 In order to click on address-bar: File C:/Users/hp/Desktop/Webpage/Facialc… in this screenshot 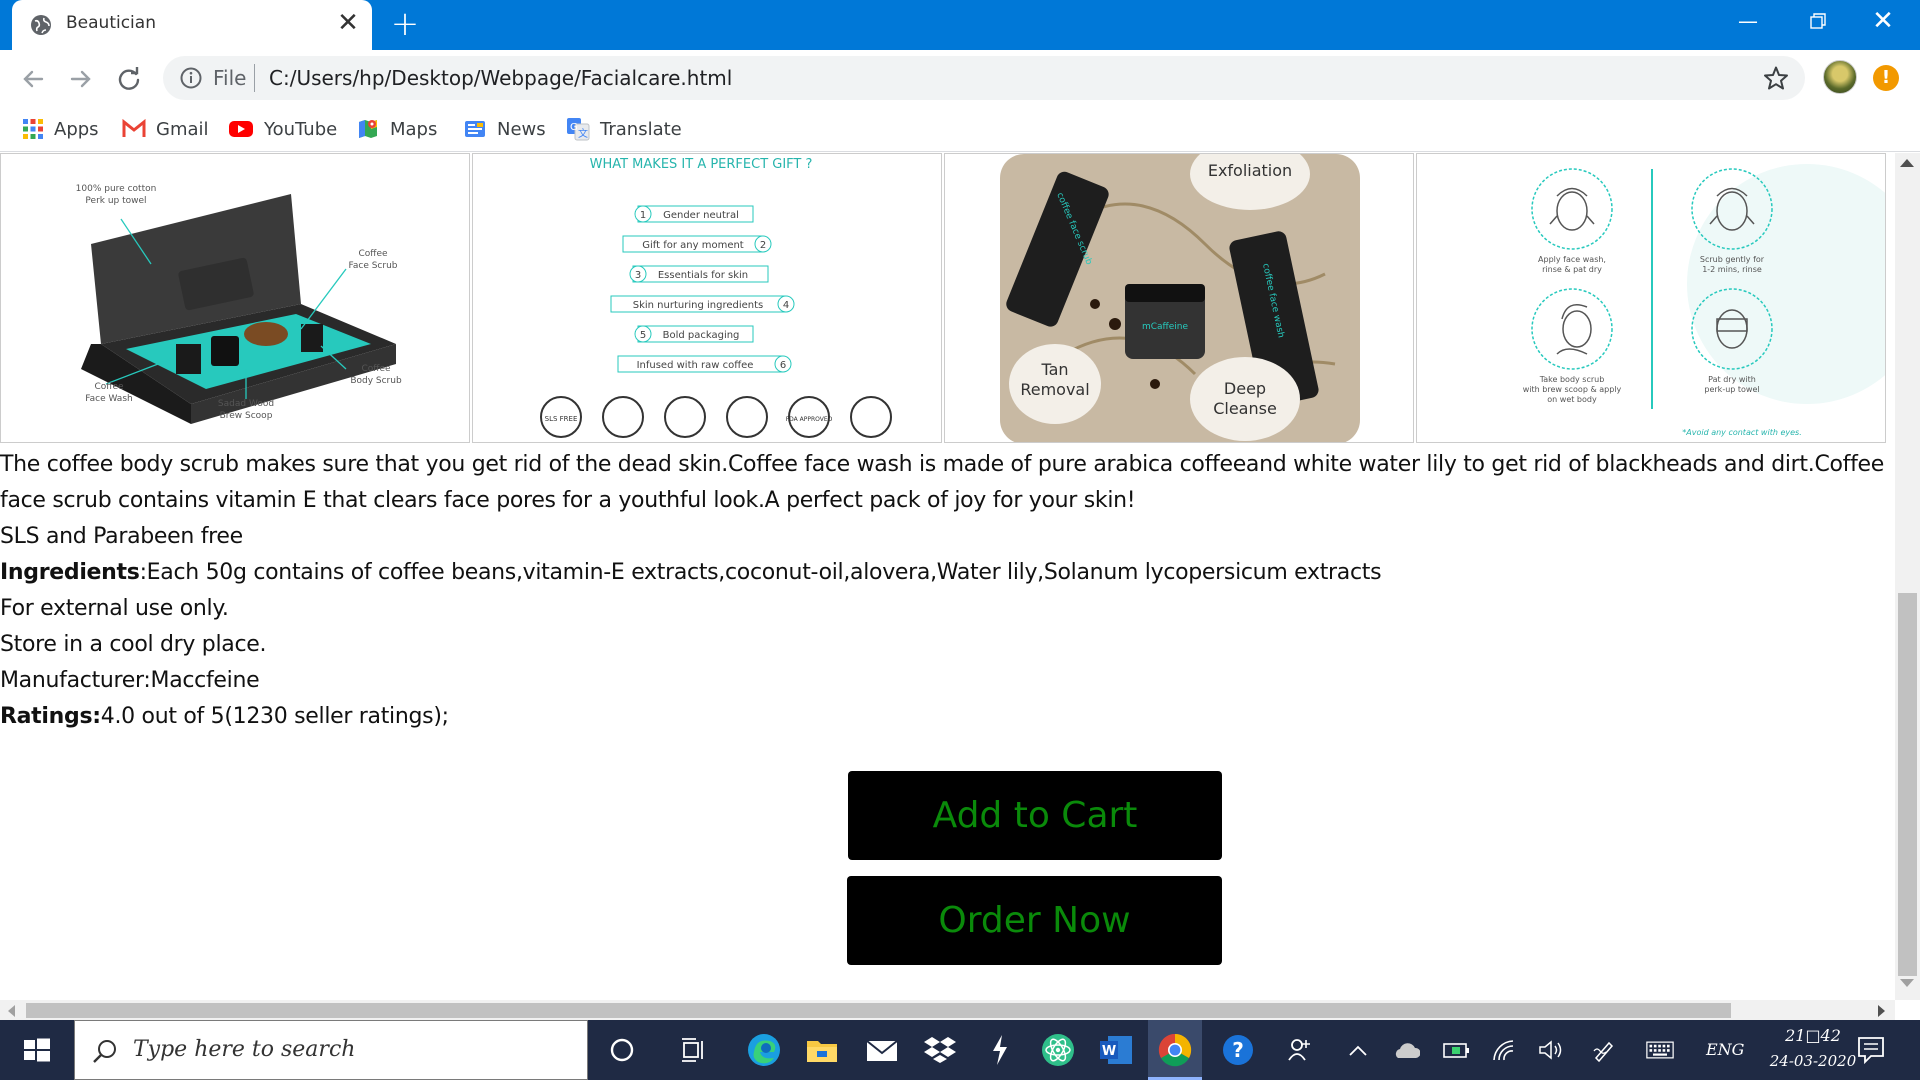, I will do `click(984, 78)`.